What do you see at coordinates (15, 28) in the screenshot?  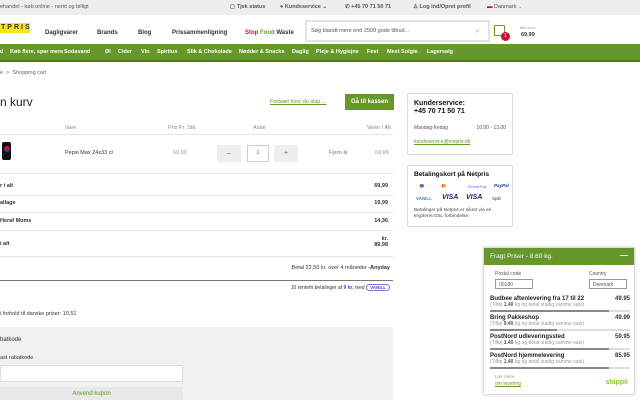 I see `logo: TPRIS` at bounding box center [15, 28].